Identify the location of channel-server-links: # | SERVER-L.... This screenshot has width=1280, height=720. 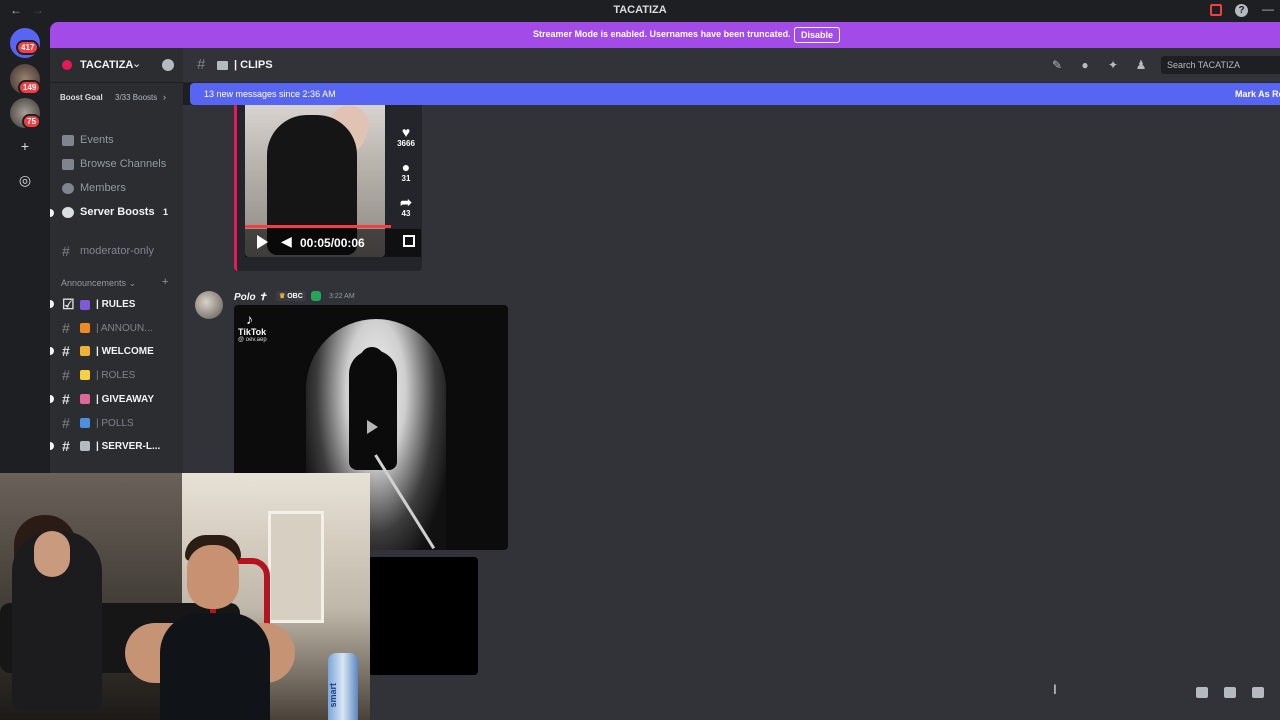
(121, 446).